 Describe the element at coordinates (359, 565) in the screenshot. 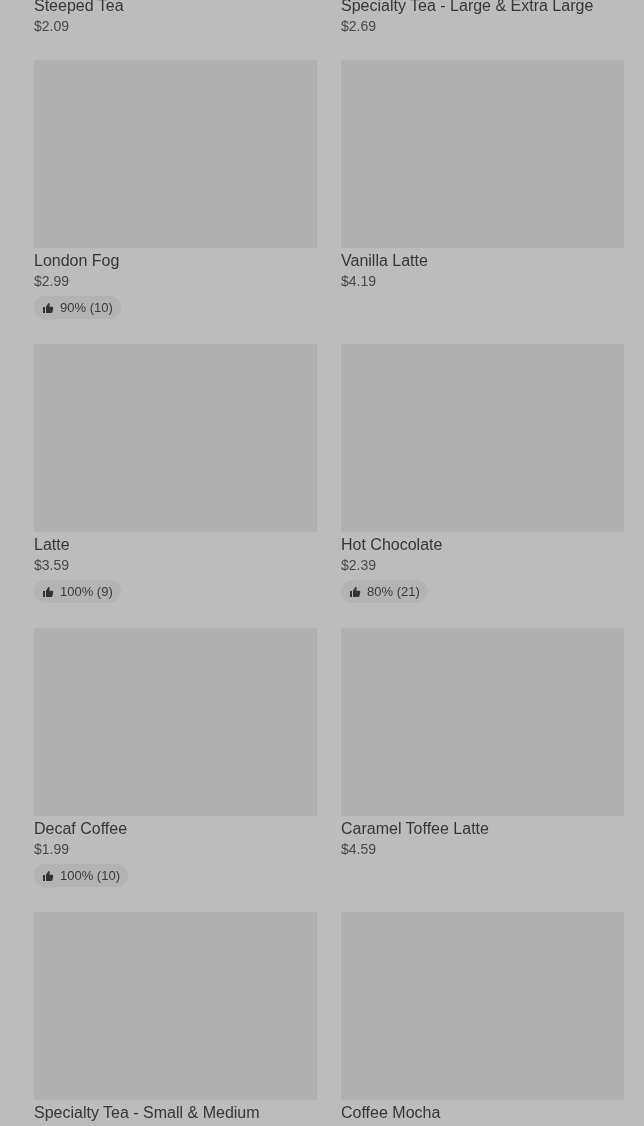

I see `product-price: $2.39` at that location.